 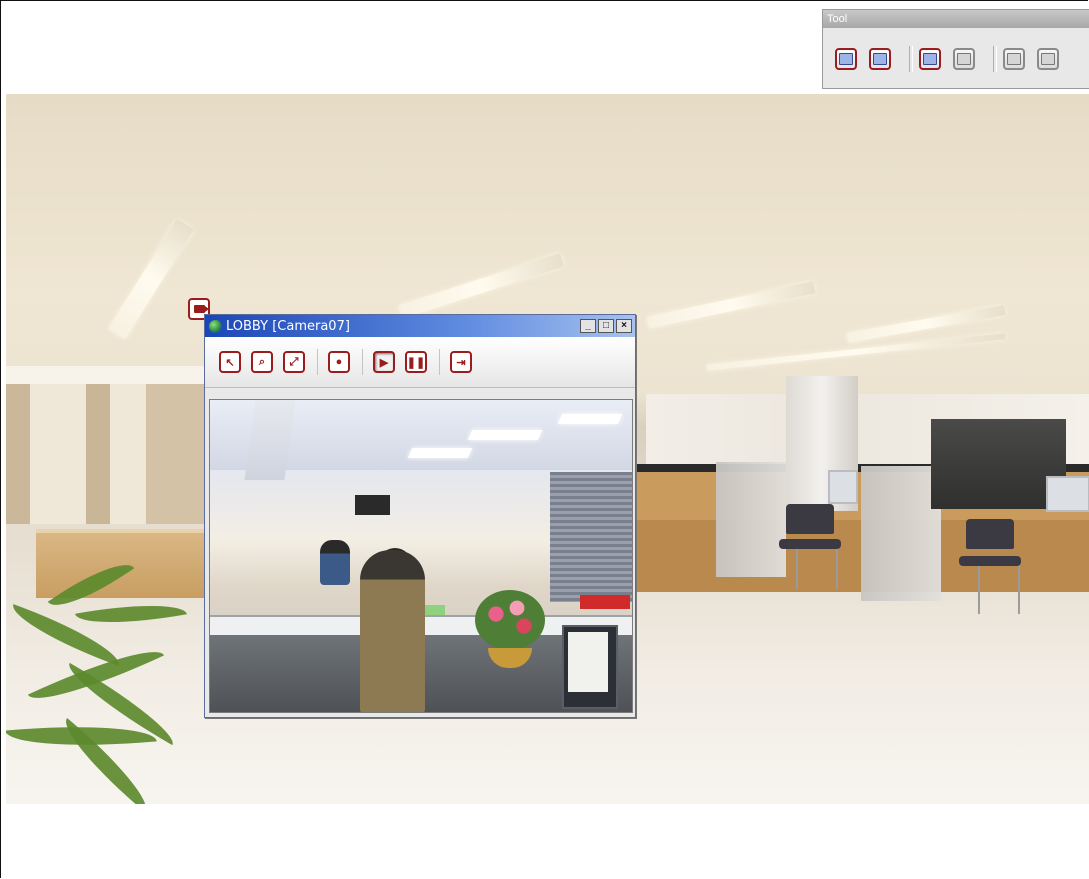 I want to click on save-button, so click(x=1048, y=59).